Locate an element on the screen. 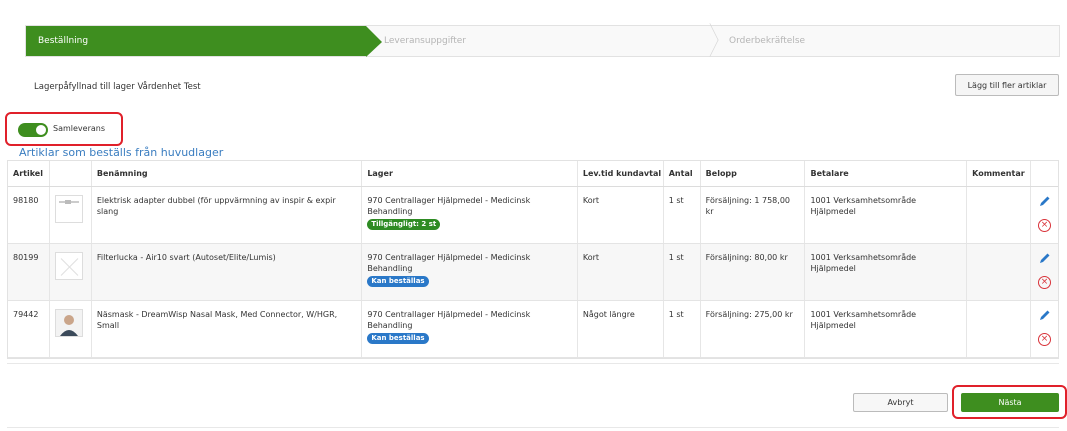 This screenshot has width=1067, height=431. header-levtid: Lev.tid kundavtal is located at coordinates (621, 173).